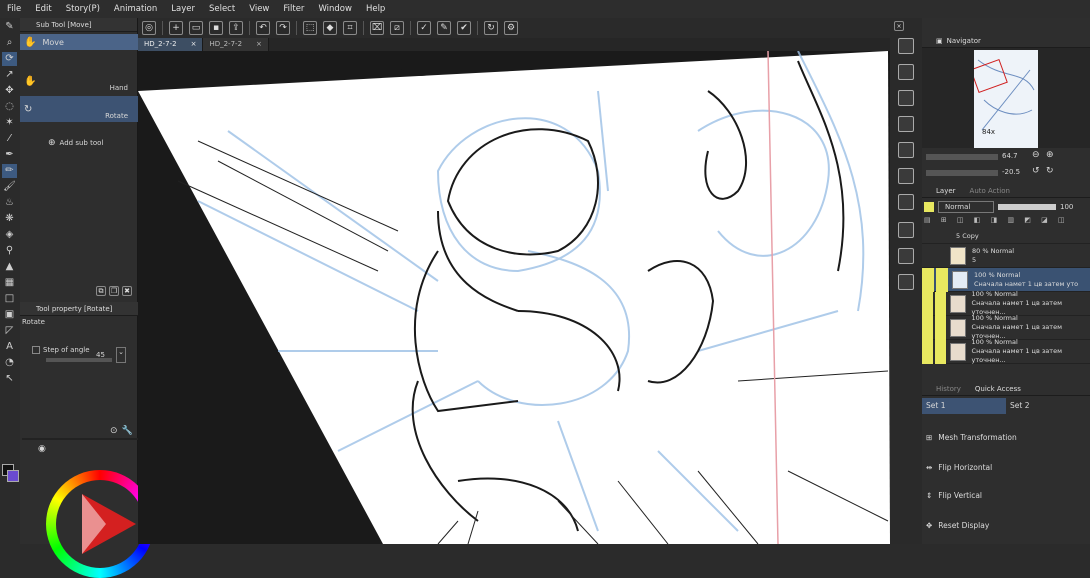 Image resolution: width=1090 pixels, height=578 pixels. I want to click on menu-select: Select, so click(222, 9).